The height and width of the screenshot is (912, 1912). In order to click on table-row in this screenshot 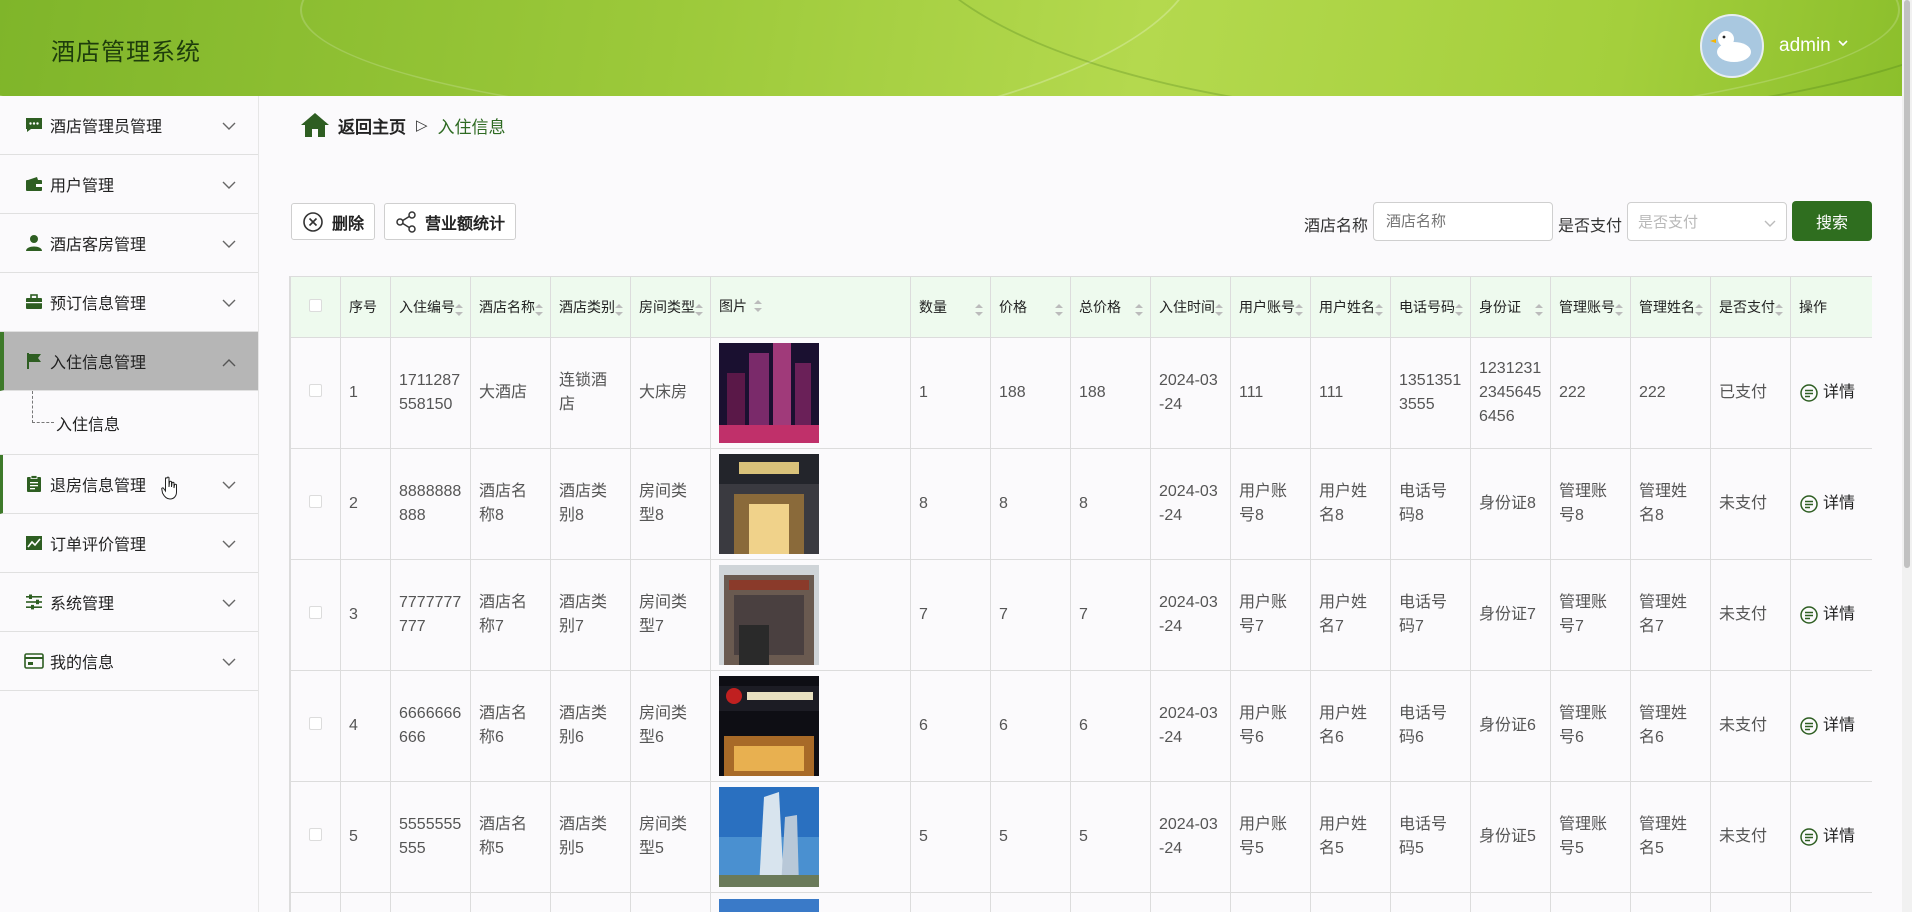, I will do `click(1081, 902)`.